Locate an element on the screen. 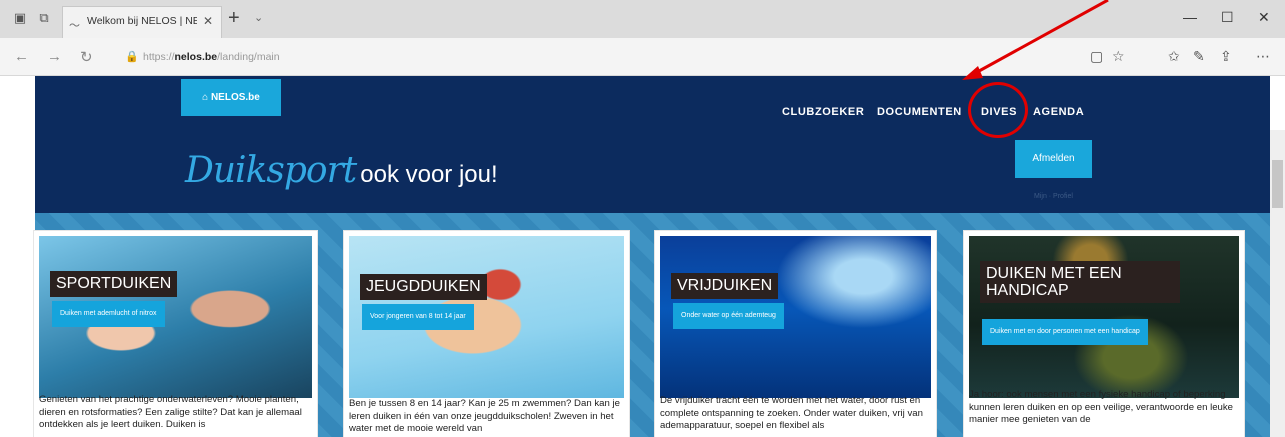 The width and height of the screenshot is (1285, 437). more-icon: ⋯ is located at coordinates (1263, 56).